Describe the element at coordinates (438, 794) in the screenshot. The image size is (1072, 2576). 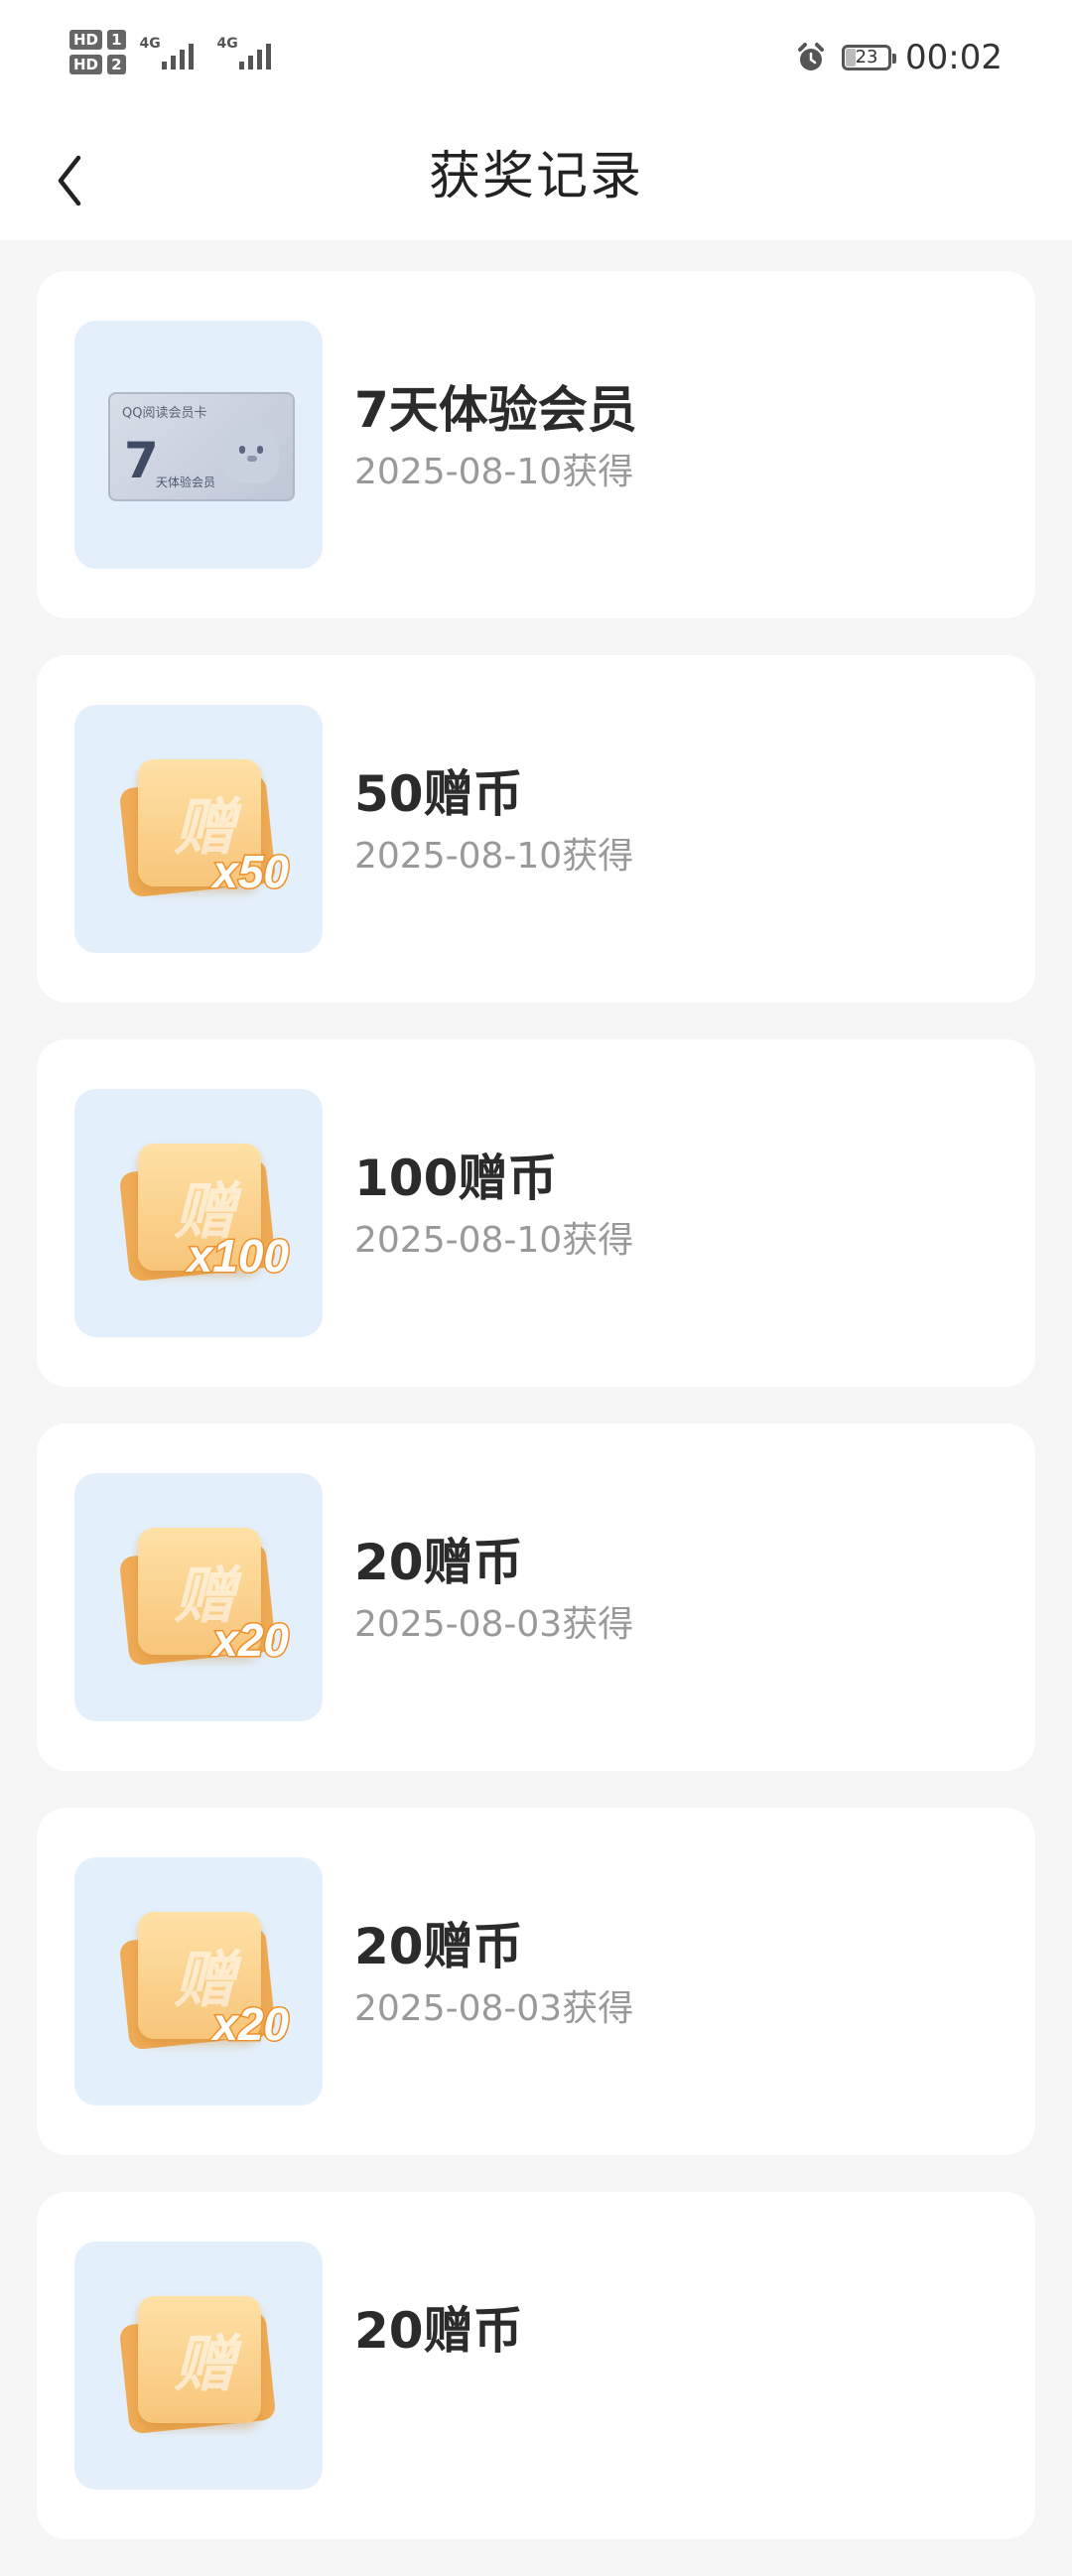
I see `prize-name: 50赠币` at that location.